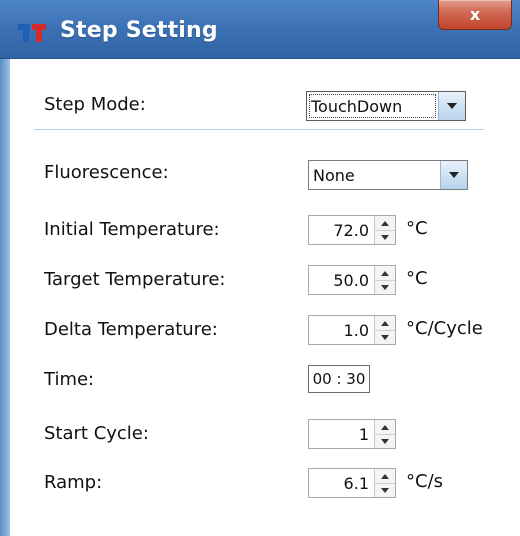  Describe the element at coordinates (417, 278) in the screenshot. I see `target-temperature-unit: °C` at that location.